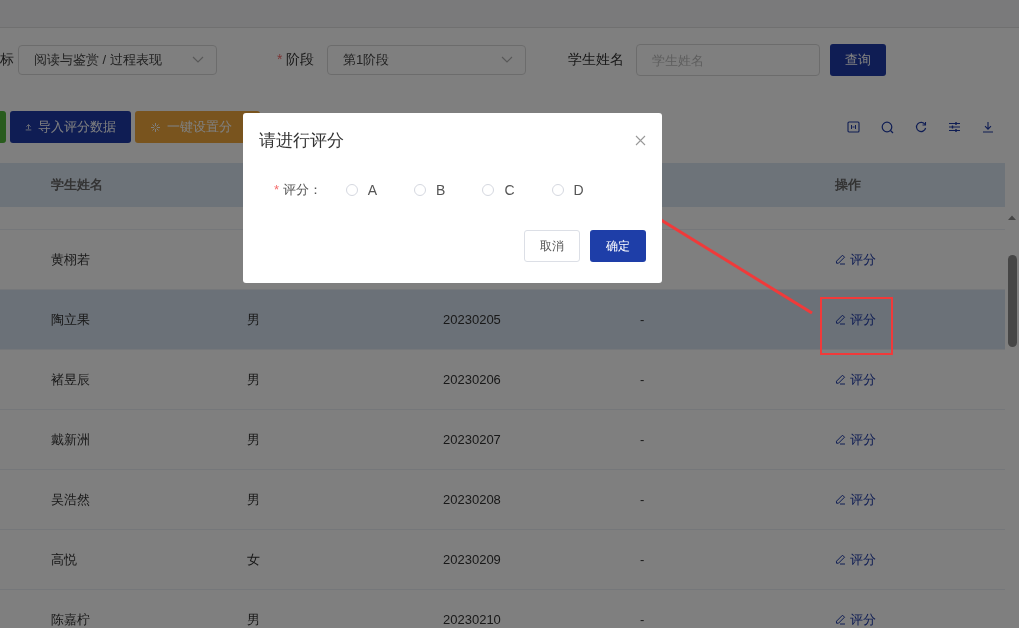 The height and width of the screenshot is (628, 1019). I want to click on column-header: 学生姓名, so click(77, 185).